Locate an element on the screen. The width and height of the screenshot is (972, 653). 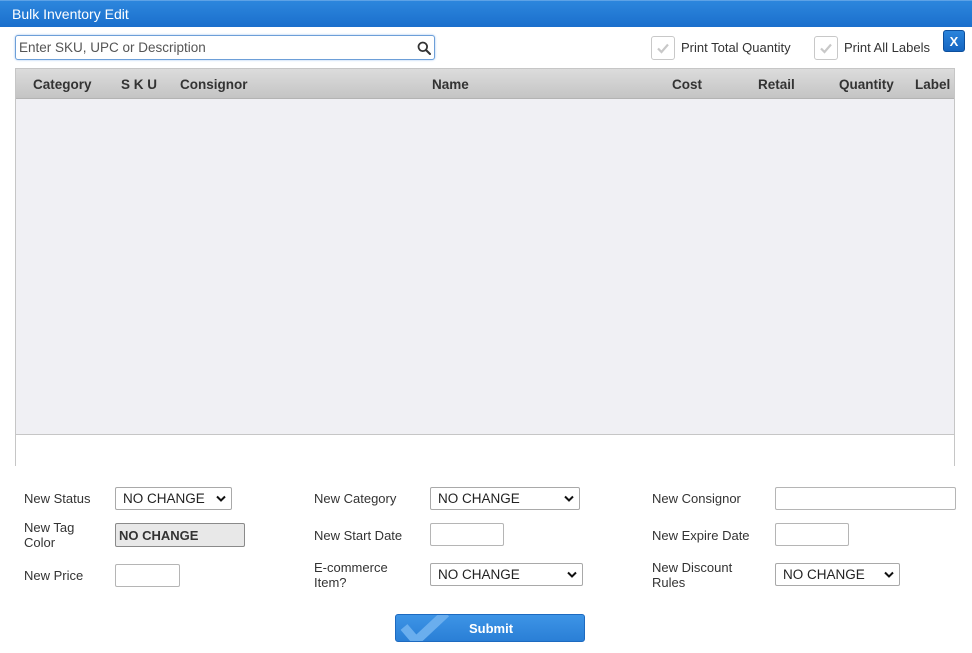
new-price-input is located at coordinates (147, 575).